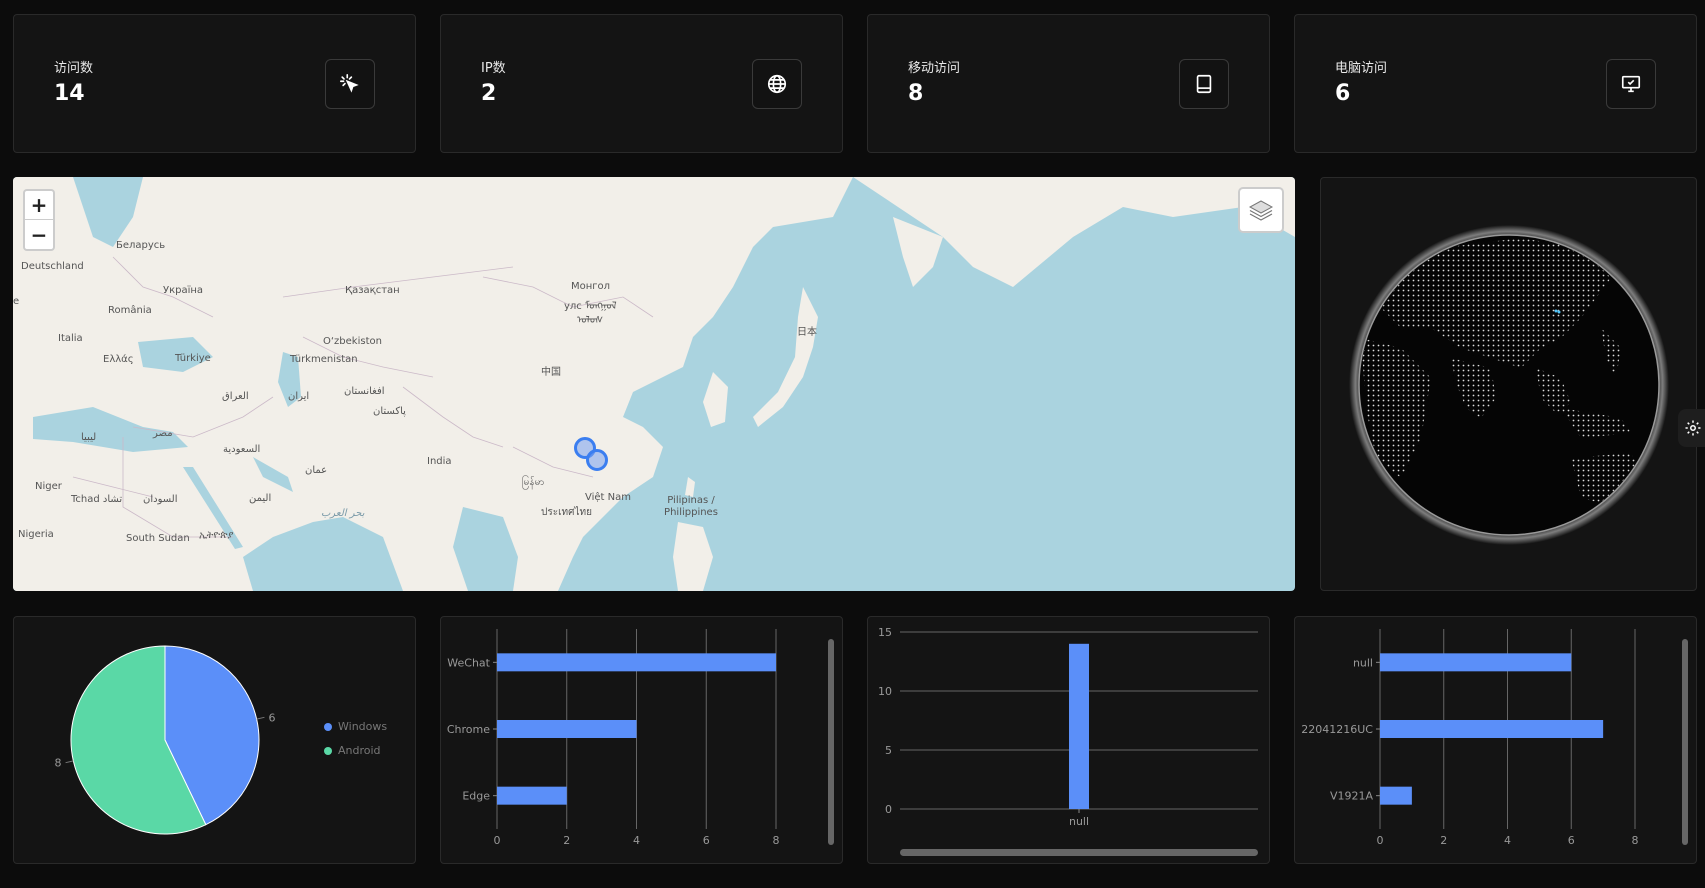  I want to click on map-label: ᠤᠯᠤᠰ, so click(590, 320).